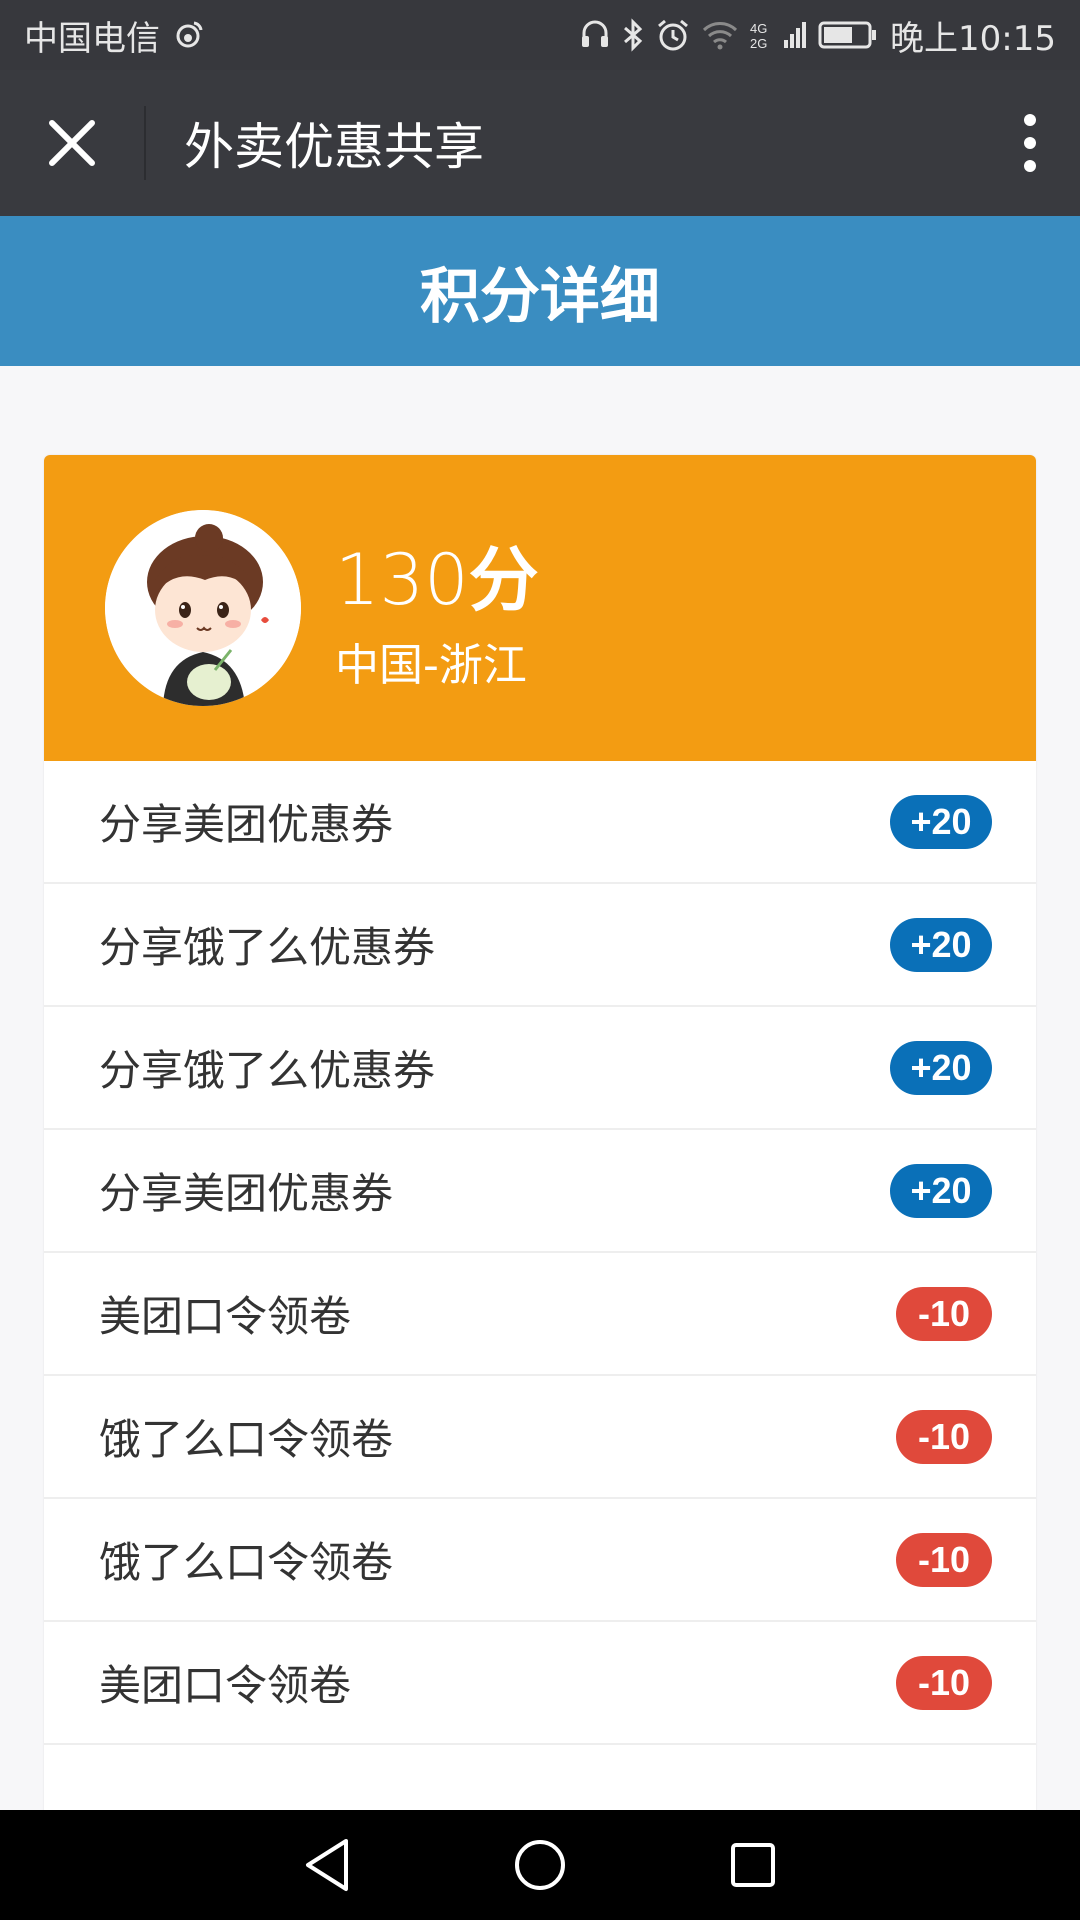  I want to click on status-bar-right: 4G 2G 晚上10:15, so click(818, 35).